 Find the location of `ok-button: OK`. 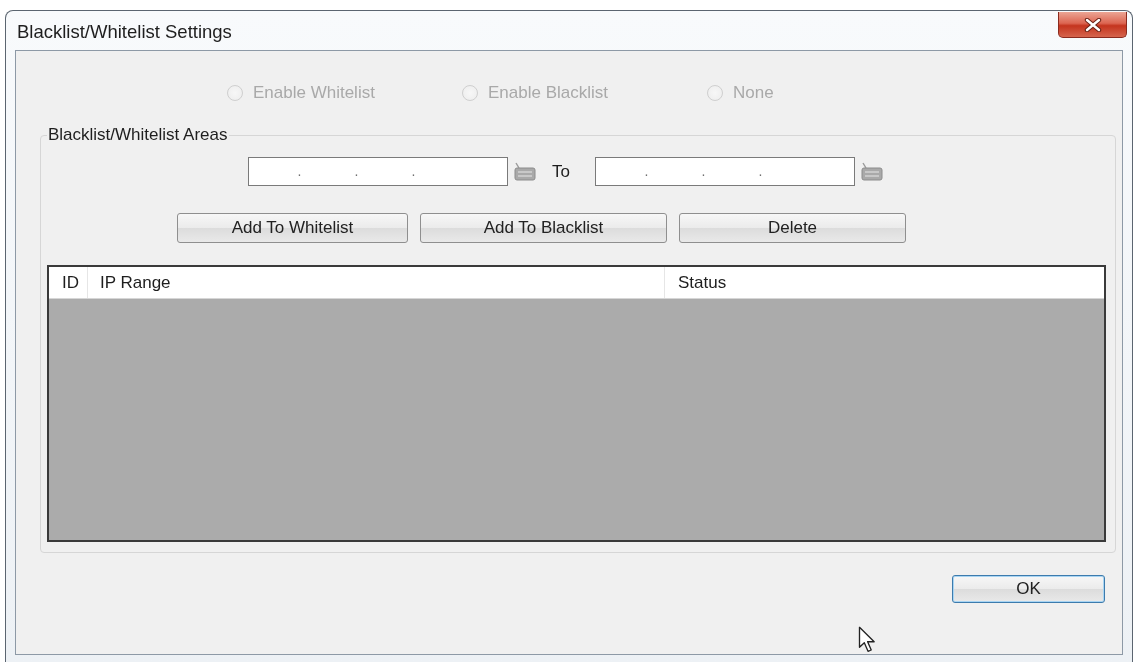

ok-button: OK is located at coordinates (1028, 589).